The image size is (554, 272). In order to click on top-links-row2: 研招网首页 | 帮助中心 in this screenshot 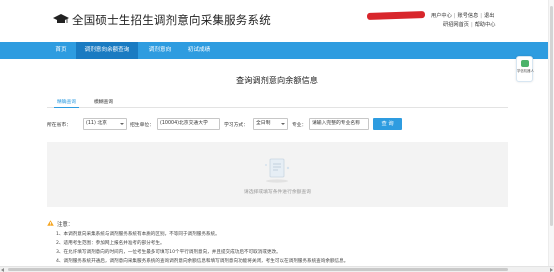, I will do `click(469, 25)`.